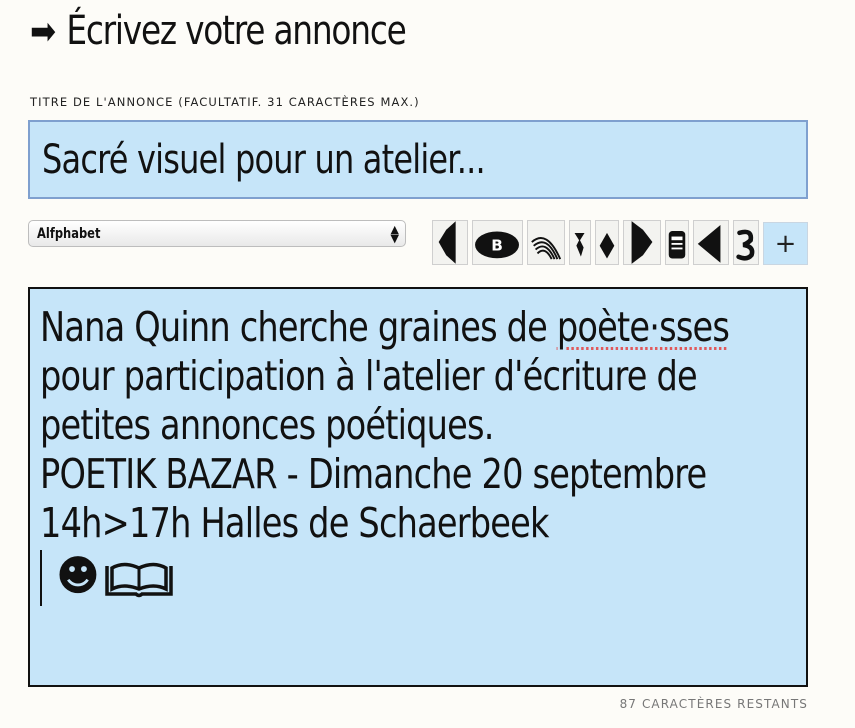  Describe the element at coordinates (677, 242) in the screenshot. I see `jar-icon` at that location.